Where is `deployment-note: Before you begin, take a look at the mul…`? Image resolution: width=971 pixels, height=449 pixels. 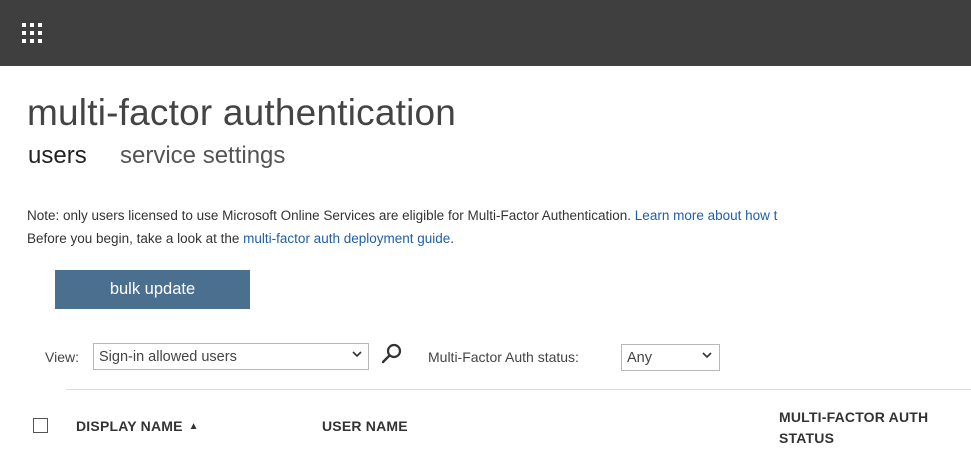 deployment-note: Before you begin, take a look at the mul… is located at coordinates (240, 238).